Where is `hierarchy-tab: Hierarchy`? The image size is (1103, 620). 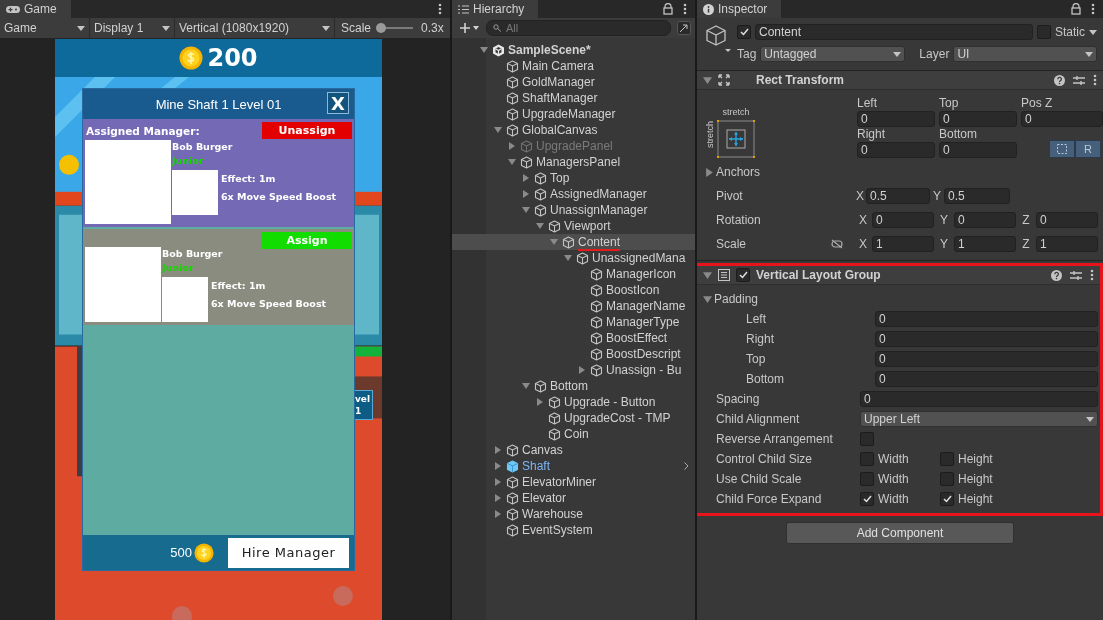 hierarchy-tab: Hierarchy is located at coordinates (495, 9).